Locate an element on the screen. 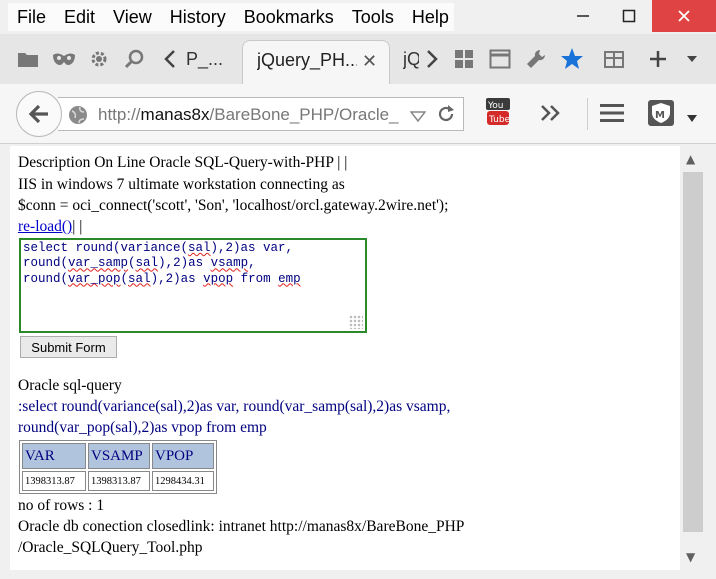 Image resolution: width=716 pixels, height=579 pixels. menu-bookmarks: Bookmarks is located at coordinates (289, 17).